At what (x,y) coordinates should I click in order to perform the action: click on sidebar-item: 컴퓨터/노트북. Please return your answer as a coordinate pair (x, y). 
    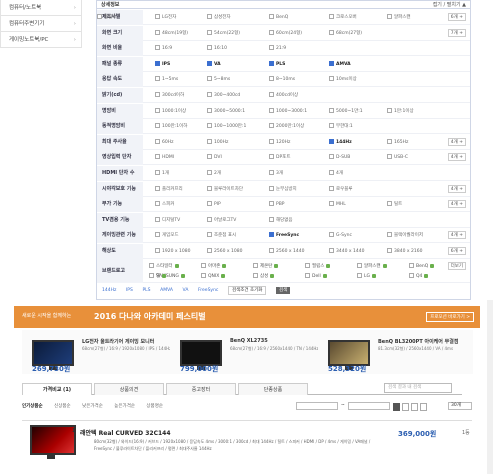
    Looking at the image, I should click on (41, 8).